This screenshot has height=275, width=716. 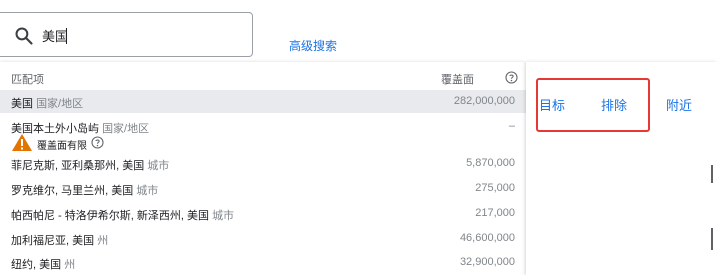 What do you see at coordinates (487, 262) in the screenshot?
I see `result-reach: 32,900,000` at bounding box center [487, 262].